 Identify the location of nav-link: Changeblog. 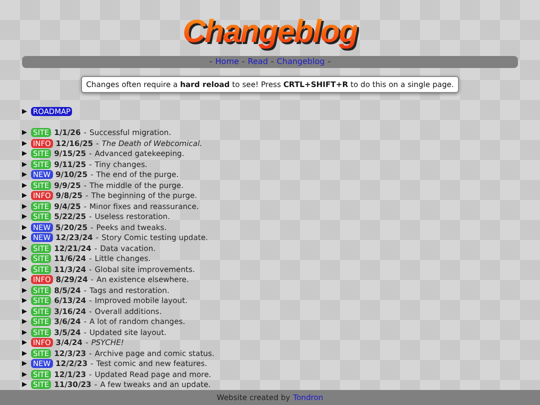
(300, 61).